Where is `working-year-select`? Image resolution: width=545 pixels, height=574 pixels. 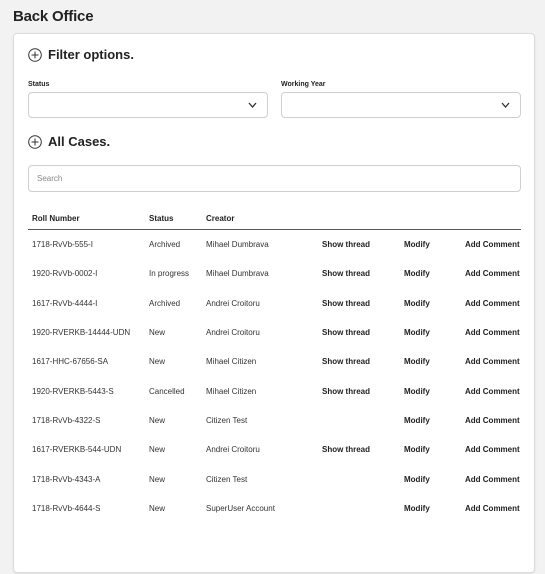 working-year-select is located at coordinates (401, 105).